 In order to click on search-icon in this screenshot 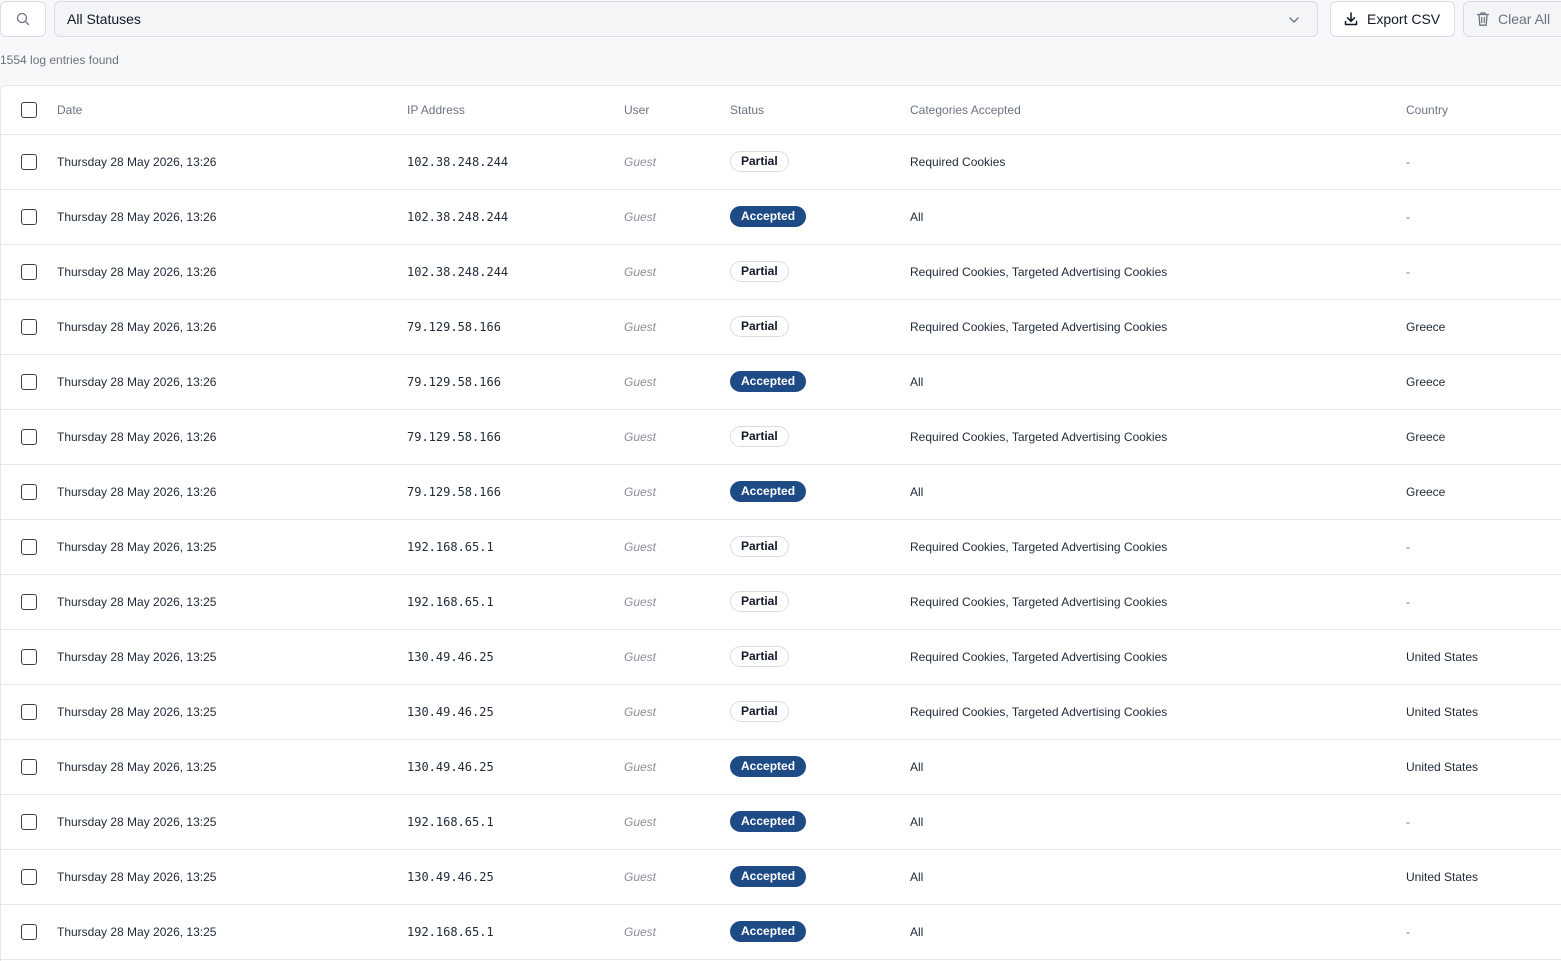, I will do `click(23, 19)`.